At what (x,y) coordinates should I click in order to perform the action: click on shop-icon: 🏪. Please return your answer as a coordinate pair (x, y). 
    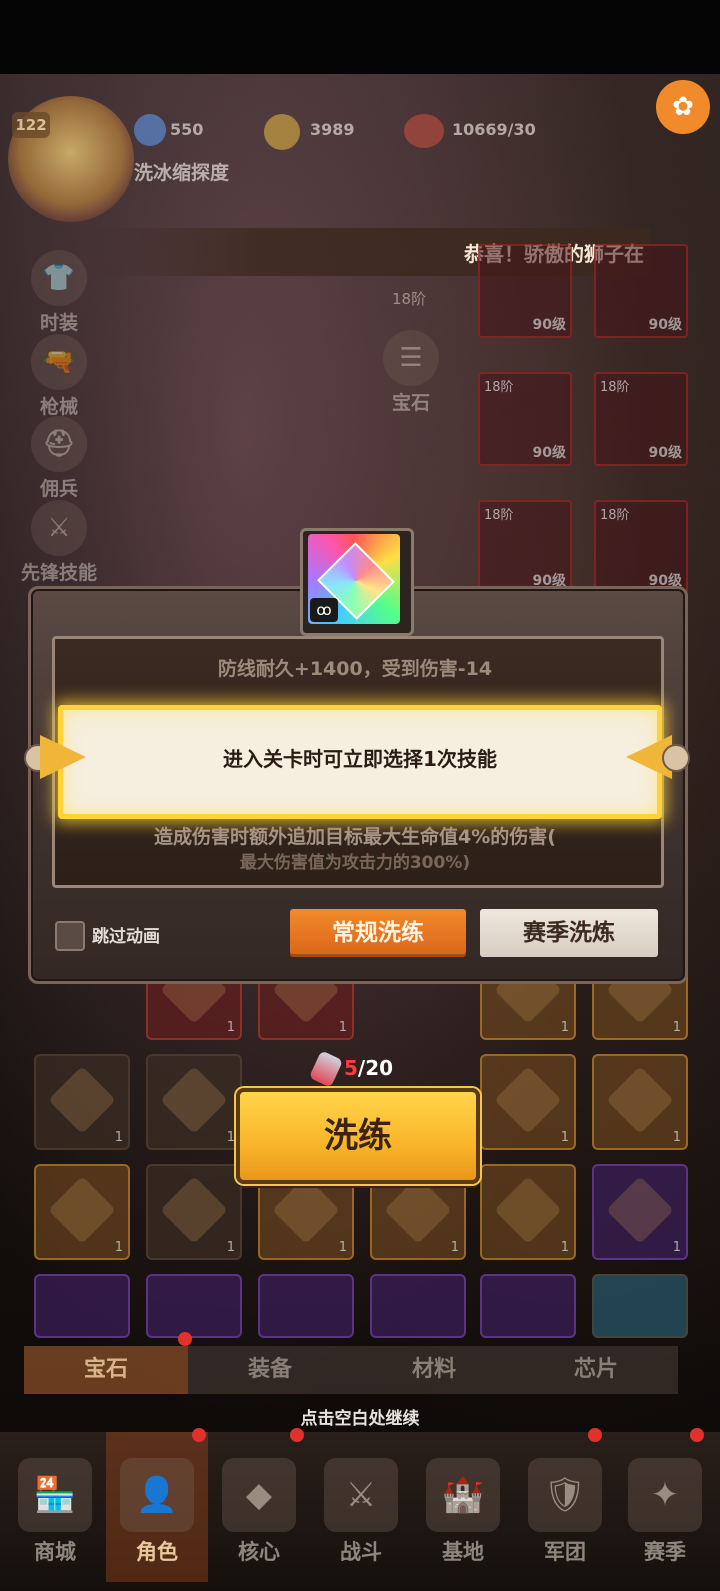
    Looking at the image, I should click on (55, 1495).